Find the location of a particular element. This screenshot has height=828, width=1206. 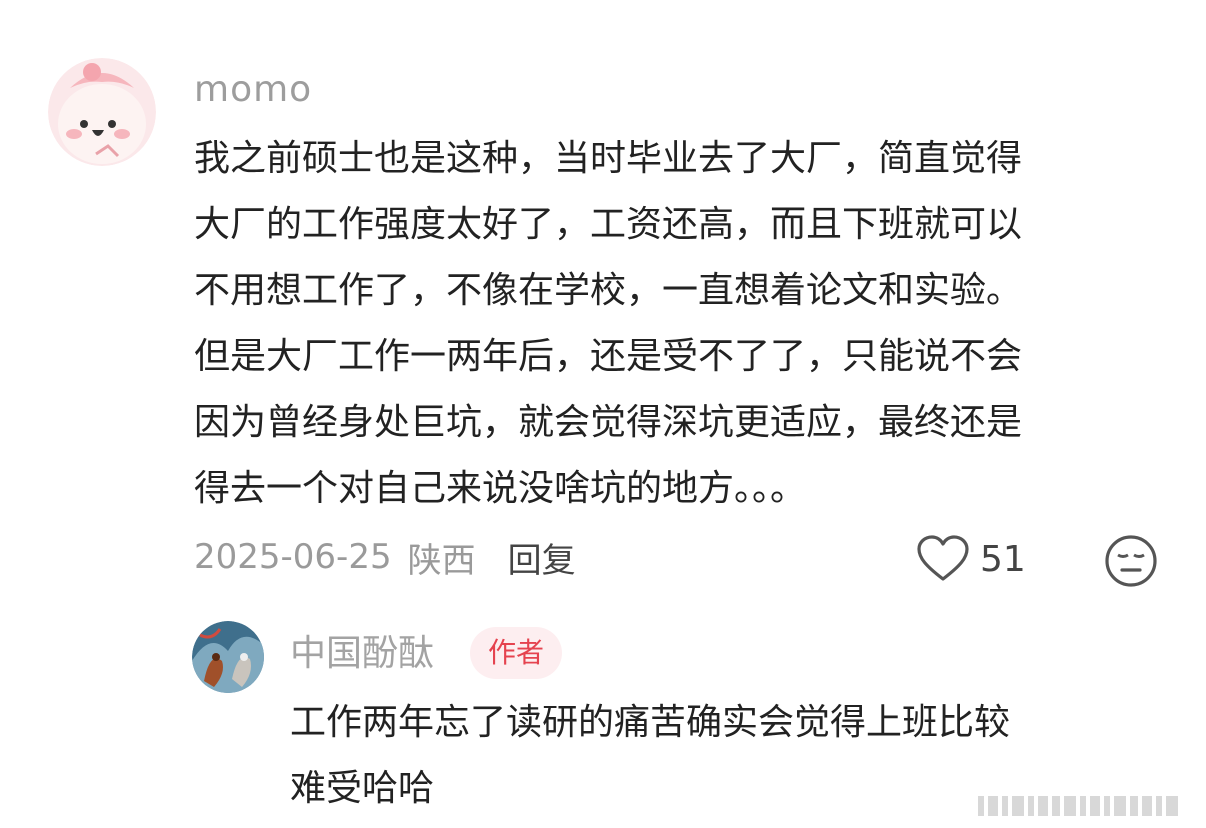

author-badge: 作者 is located at coordinates (516, 653).